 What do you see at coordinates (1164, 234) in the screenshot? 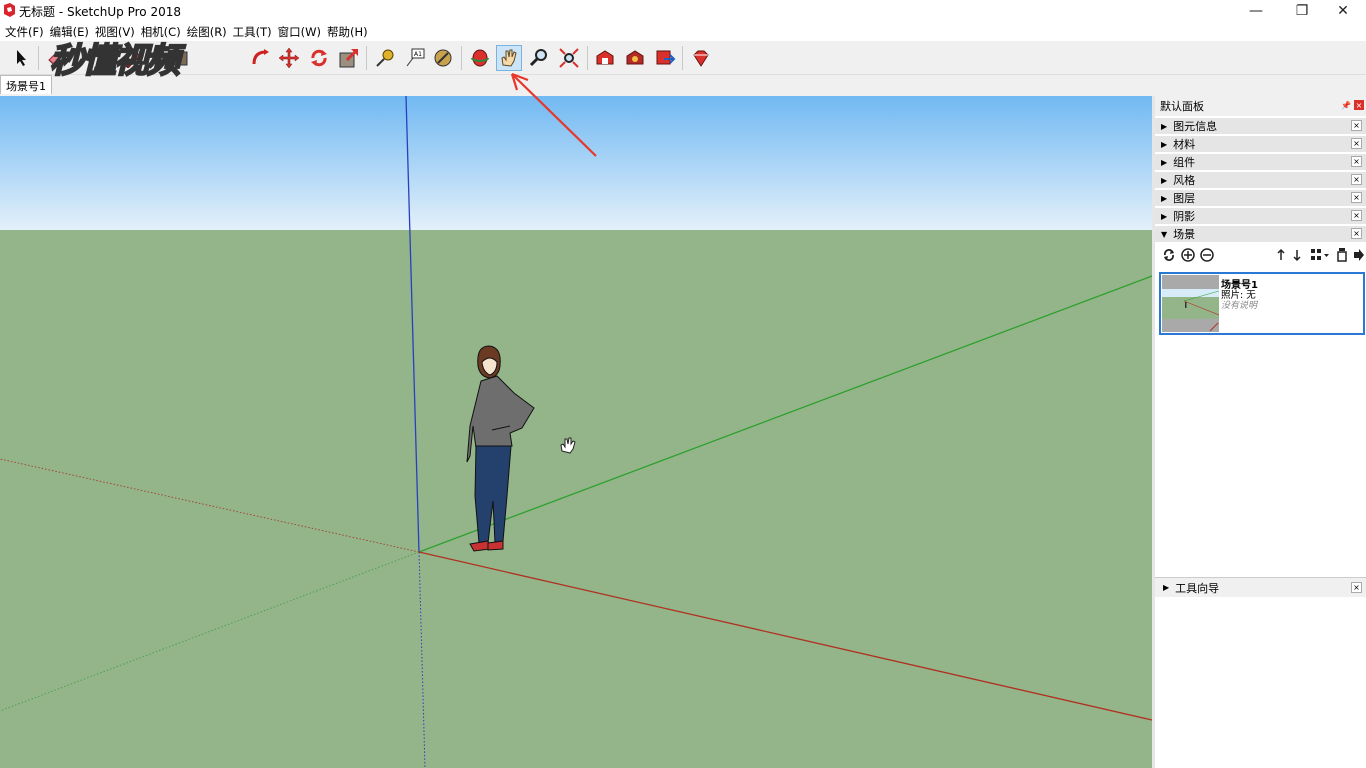
I see `collapse-arrow-icon: ▼` at bounding box center [1164, 234].